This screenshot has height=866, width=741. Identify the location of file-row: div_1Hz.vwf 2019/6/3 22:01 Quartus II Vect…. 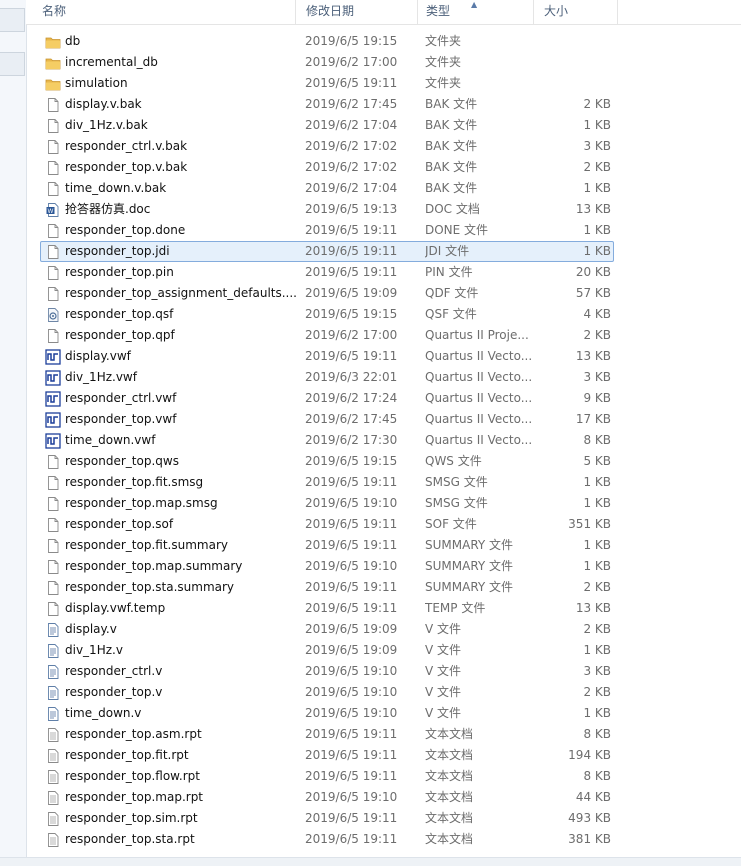
(327, 377).